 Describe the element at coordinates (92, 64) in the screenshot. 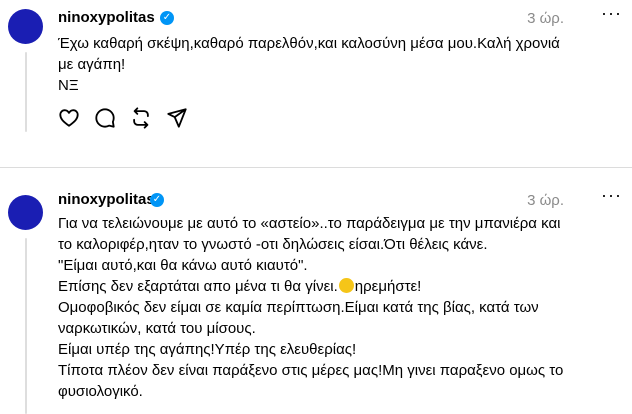

I see `post-text-line: με αγάπη!` at that location.